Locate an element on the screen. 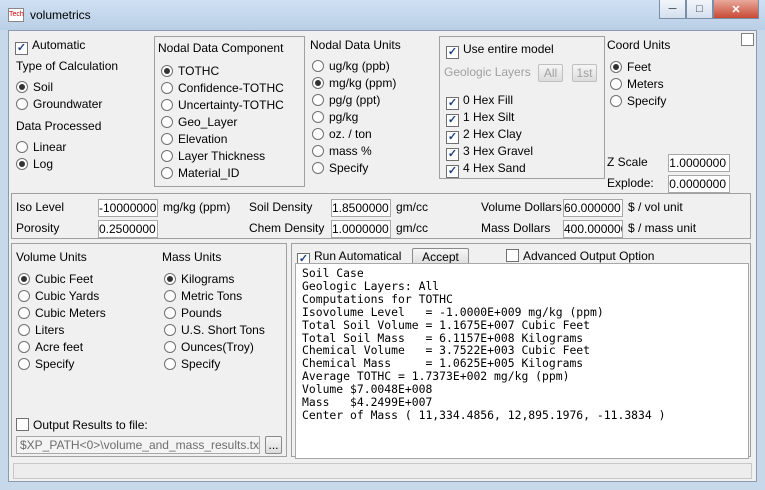  mass-ounces-troy-radio: Ounces(Troy) is located at coordinates (209, 347).